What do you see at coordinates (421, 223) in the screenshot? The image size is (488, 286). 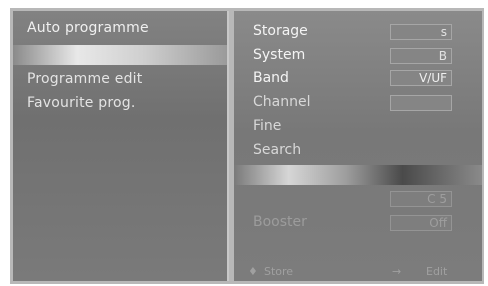 I see `booster-value: Off` at bounding box center [421, 223].